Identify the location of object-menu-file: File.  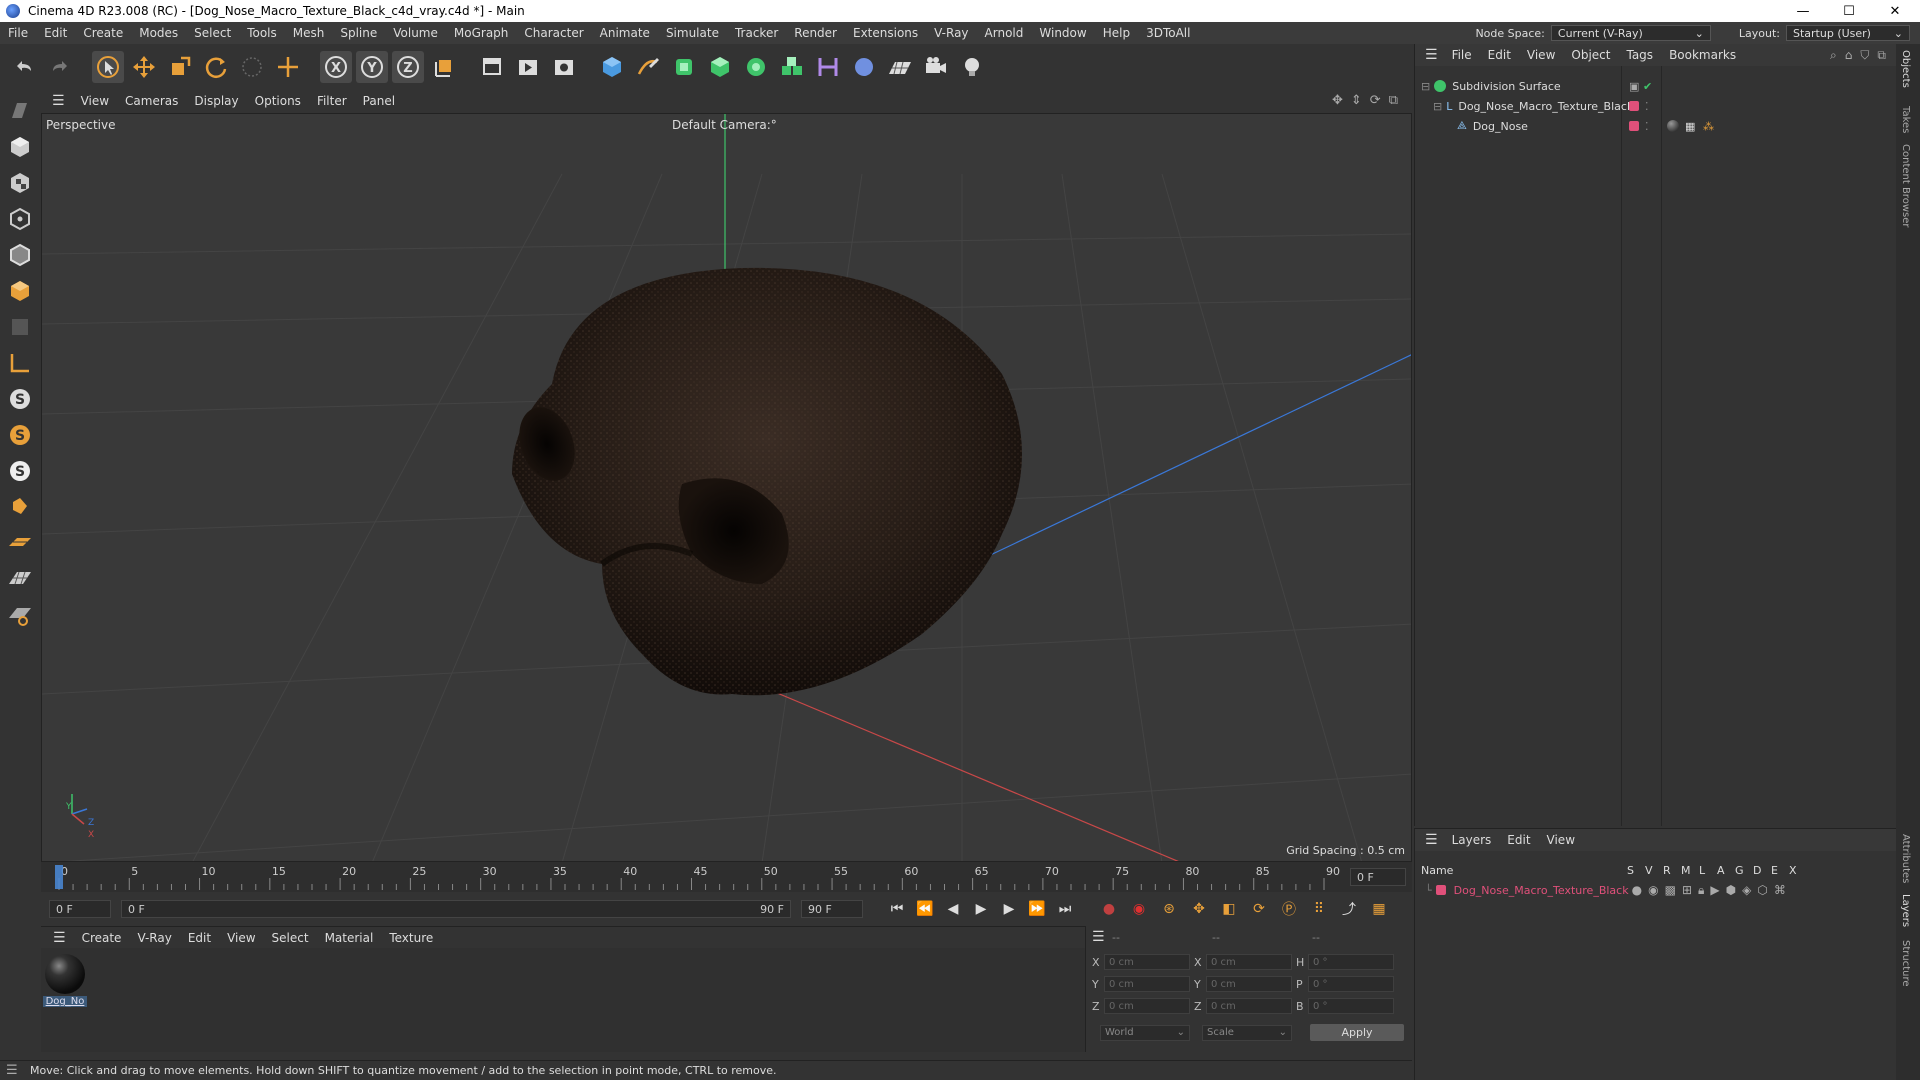
(1462, 55).